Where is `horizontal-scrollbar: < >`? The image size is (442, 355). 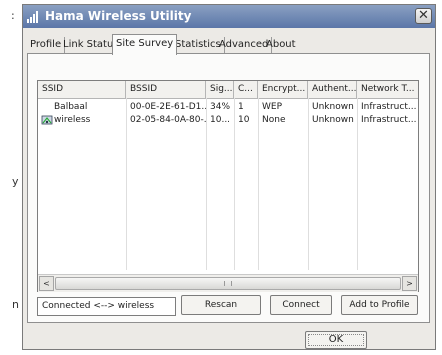 horizontal-scrollbar: < > is located at coordinates (228, 283).